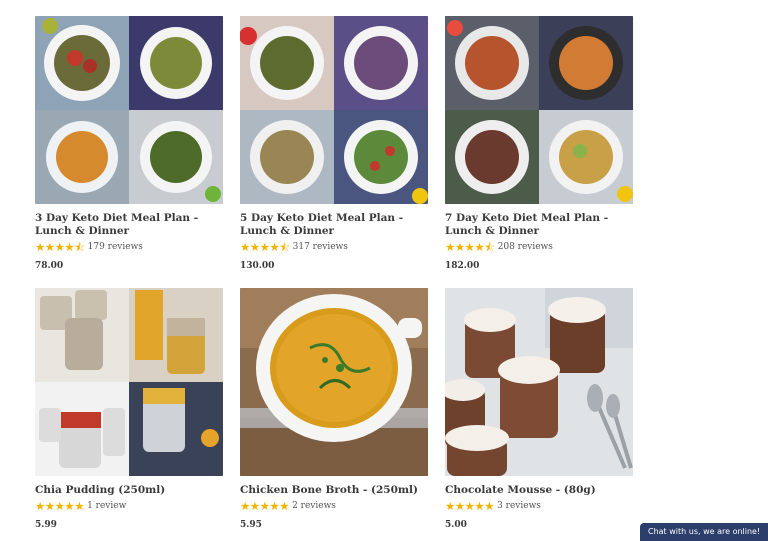 Image resolution: width=768 pixels, height=541 pixels. I want to click on rating-row: ★★★★★ 2 reviews, so click(335, 506).